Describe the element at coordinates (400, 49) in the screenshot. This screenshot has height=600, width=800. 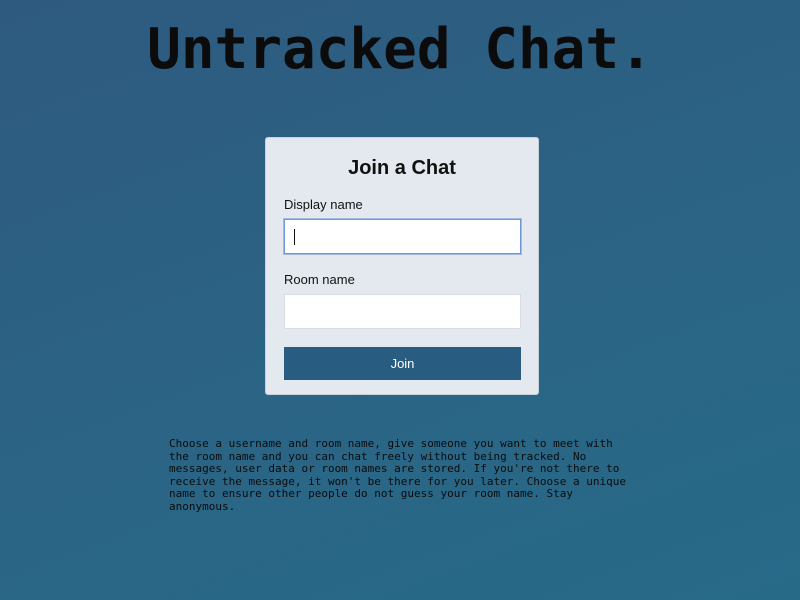
I see `app-title: Untracked Chat.` at that location.